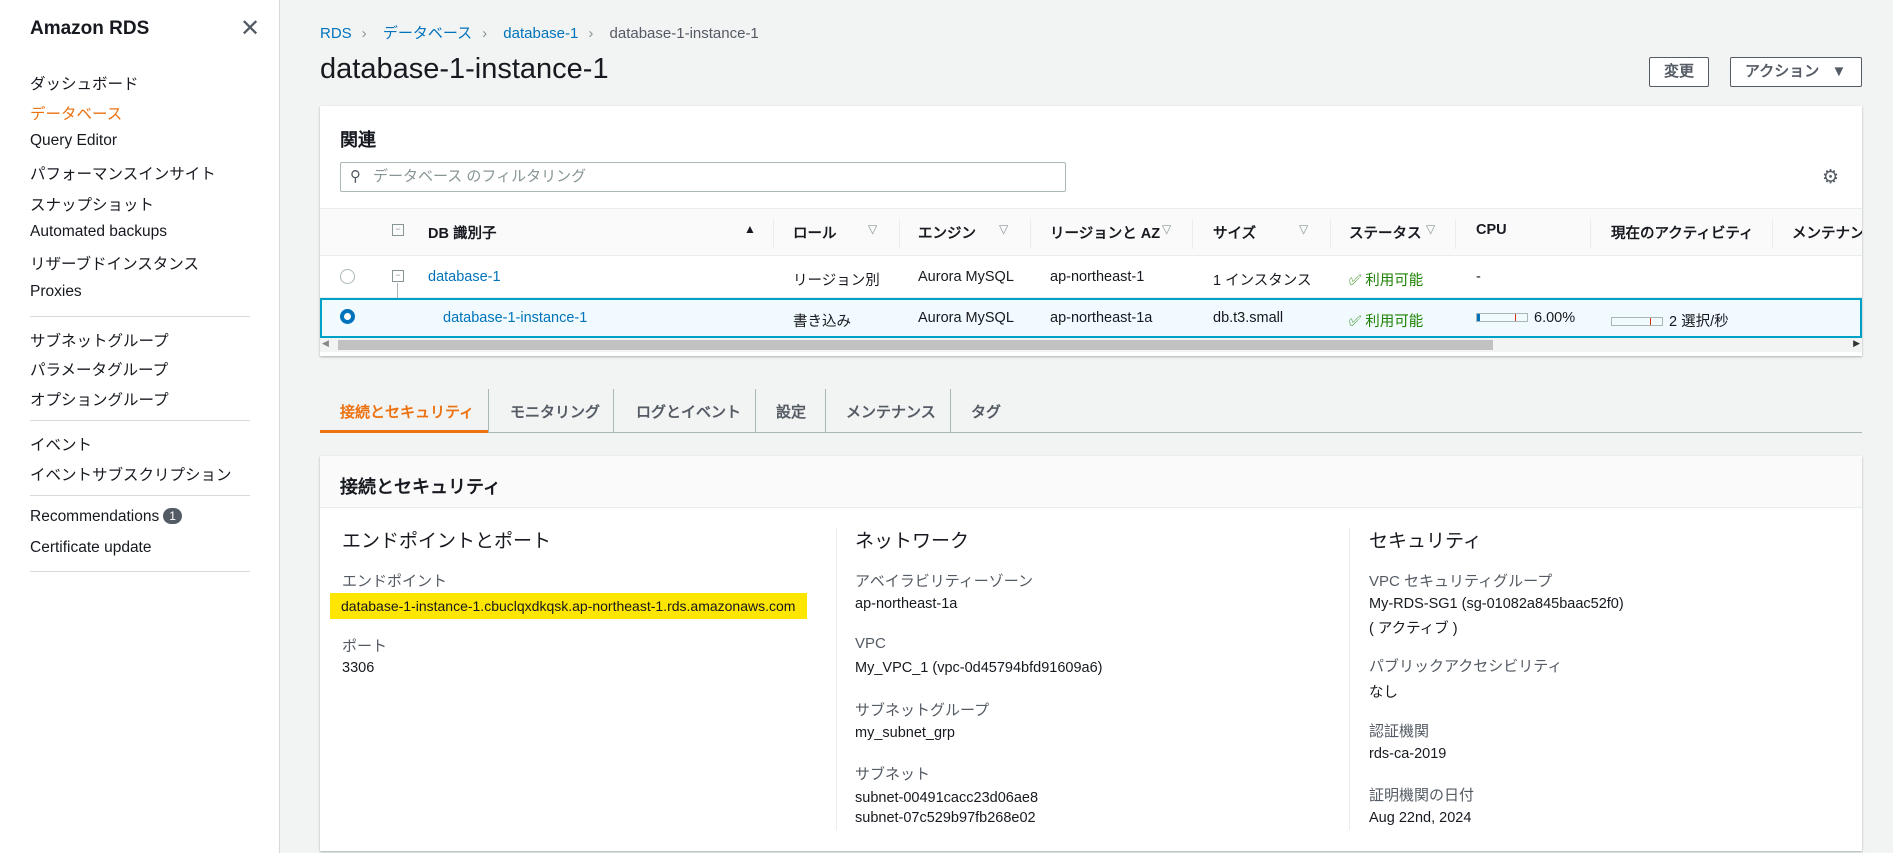  Describe the element at coordinates (750, 229) in the screenshot. I see `sort-asc-icon: ▲` at that location.